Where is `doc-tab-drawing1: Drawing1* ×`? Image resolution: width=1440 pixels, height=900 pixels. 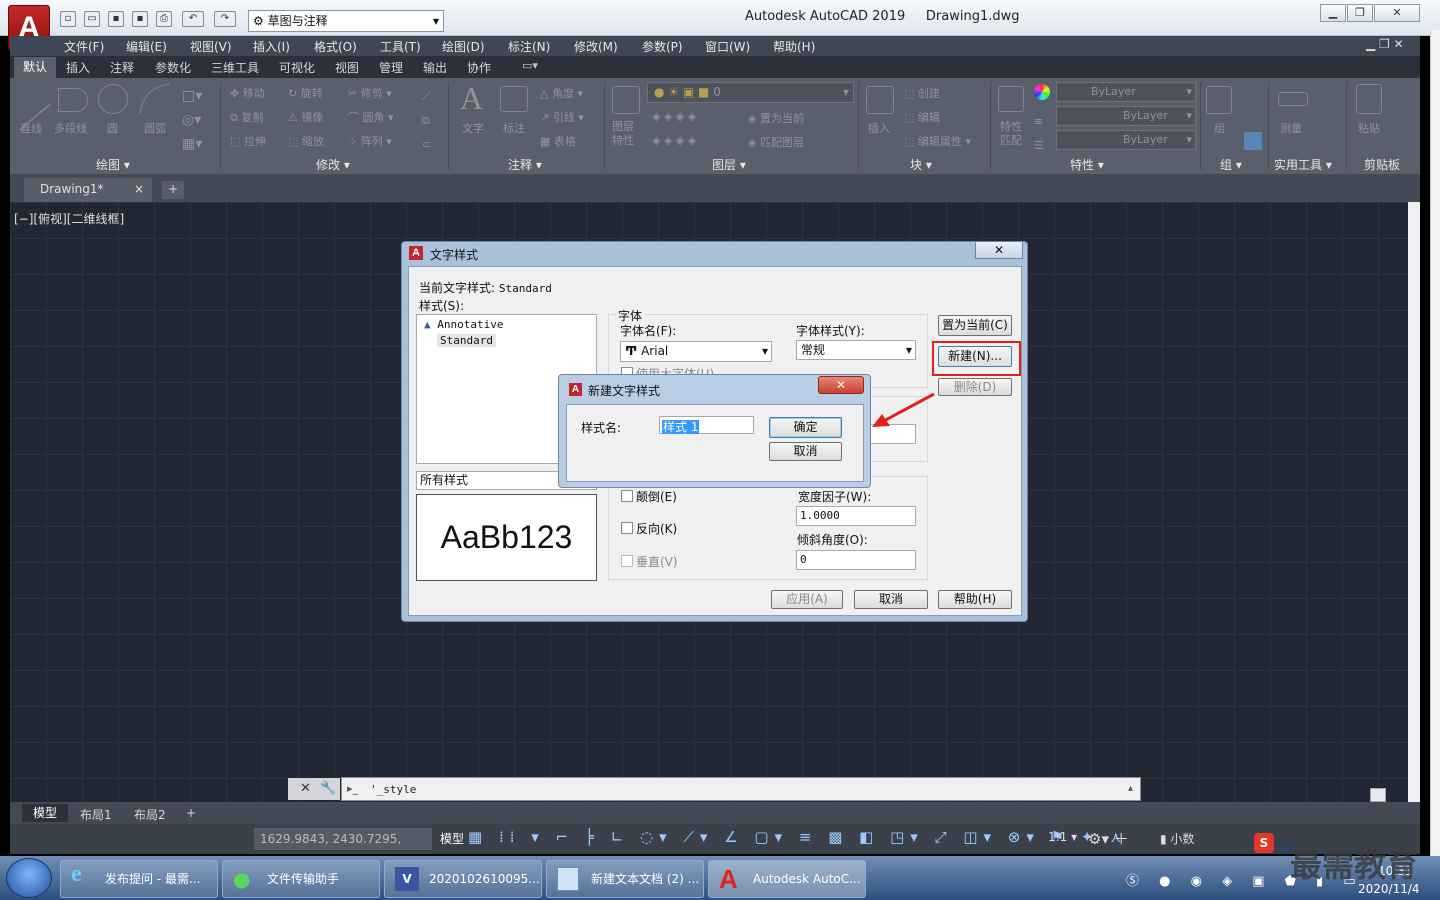 doc-tab-drawing1: Drawing1* × is located at coordinates (88, 190).